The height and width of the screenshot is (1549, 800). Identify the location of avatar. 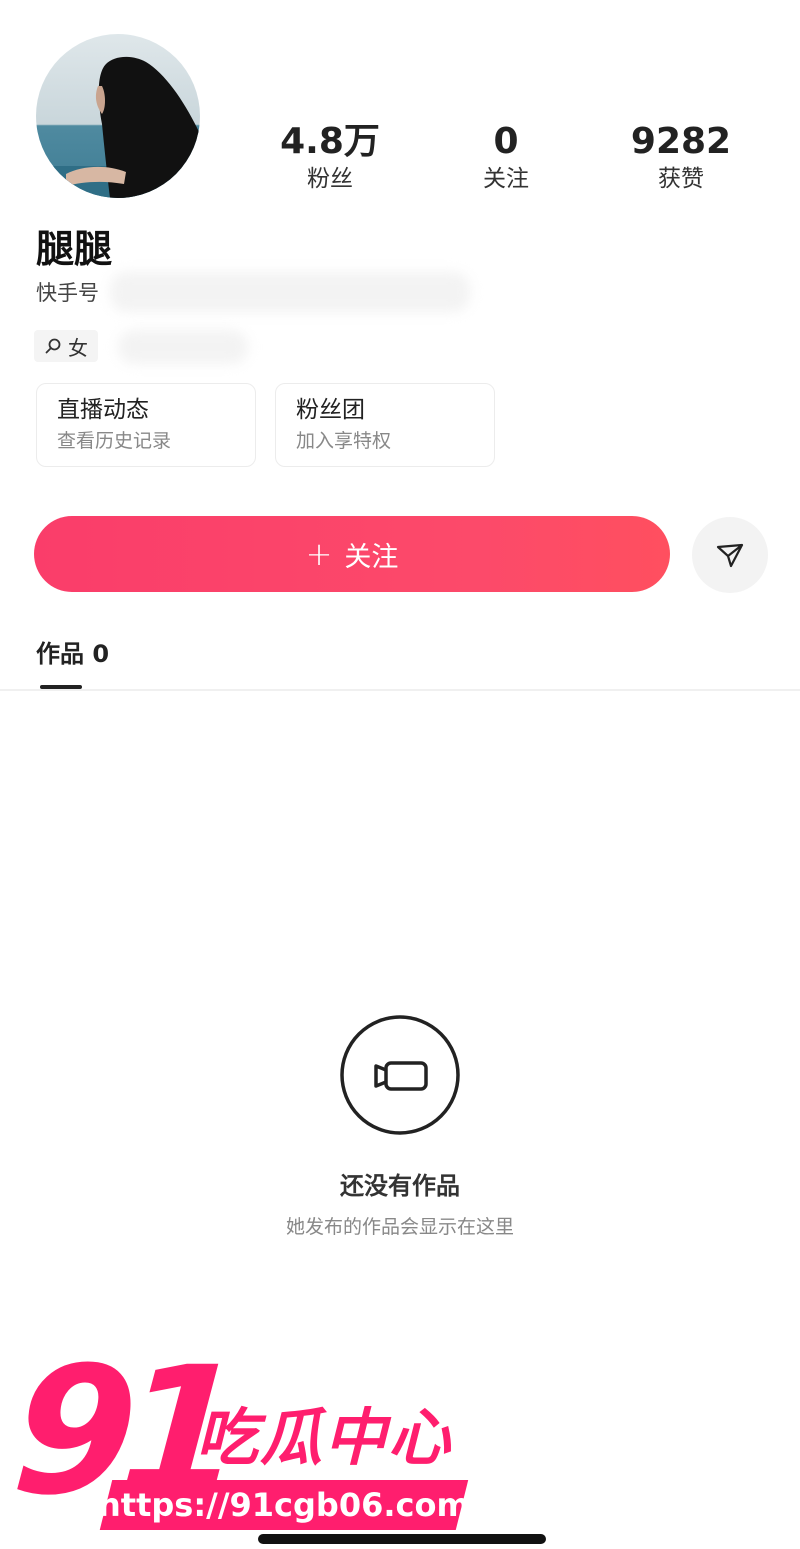
(118, 116).